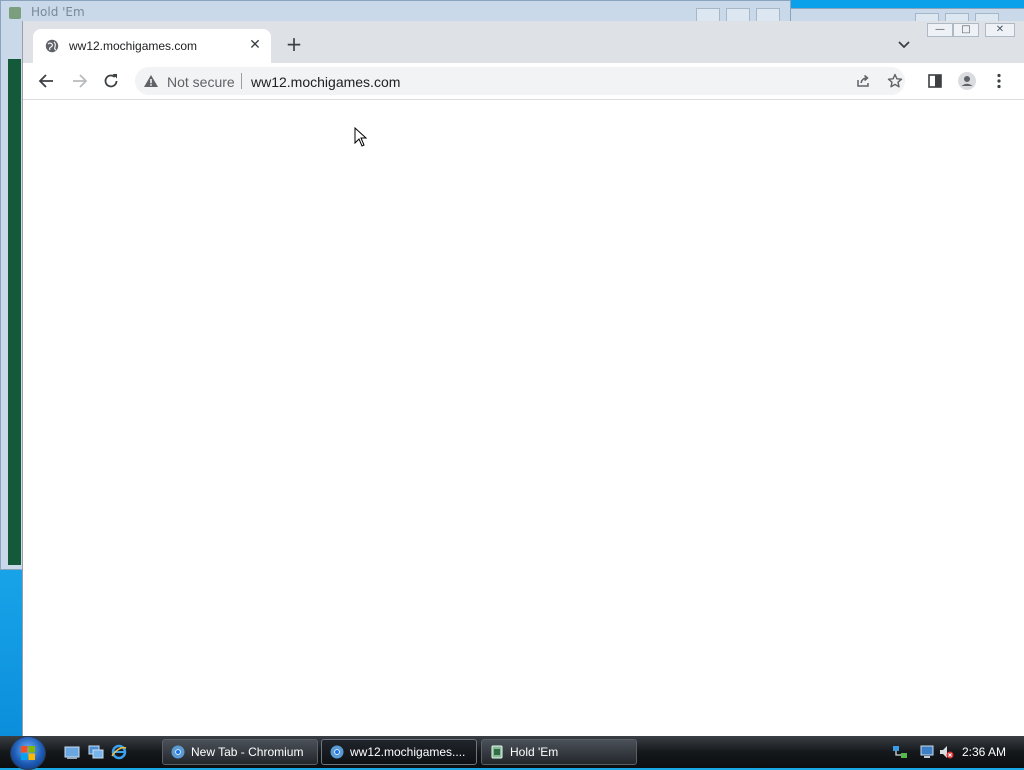 The image size is (1024, 770). Describe the element at coordinates (768, 15) in the screenshot. I see `close-button` at that location.